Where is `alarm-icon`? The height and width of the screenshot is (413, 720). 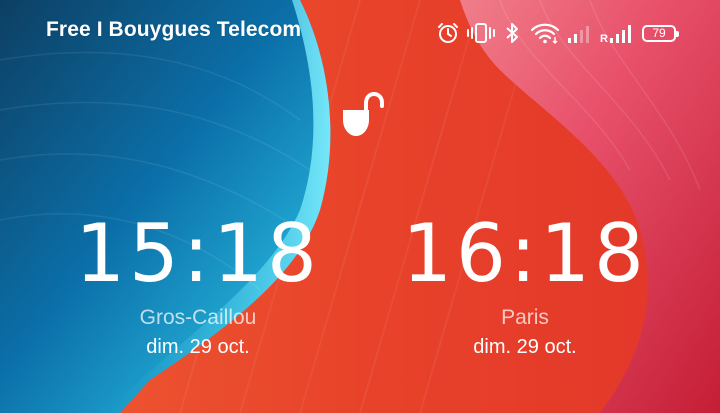
alarm-icon is located at coordinates (448, 33).